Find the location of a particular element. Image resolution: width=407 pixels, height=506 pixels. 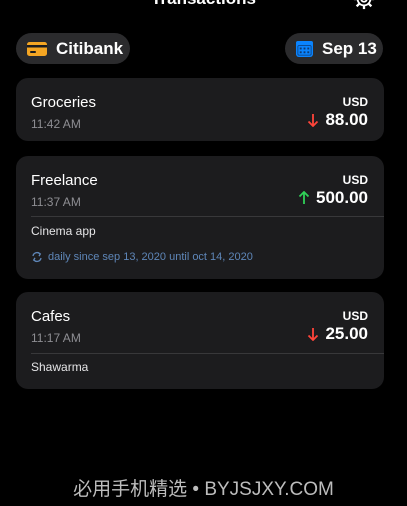

header: Transactions is located at coordinates (203, 6).